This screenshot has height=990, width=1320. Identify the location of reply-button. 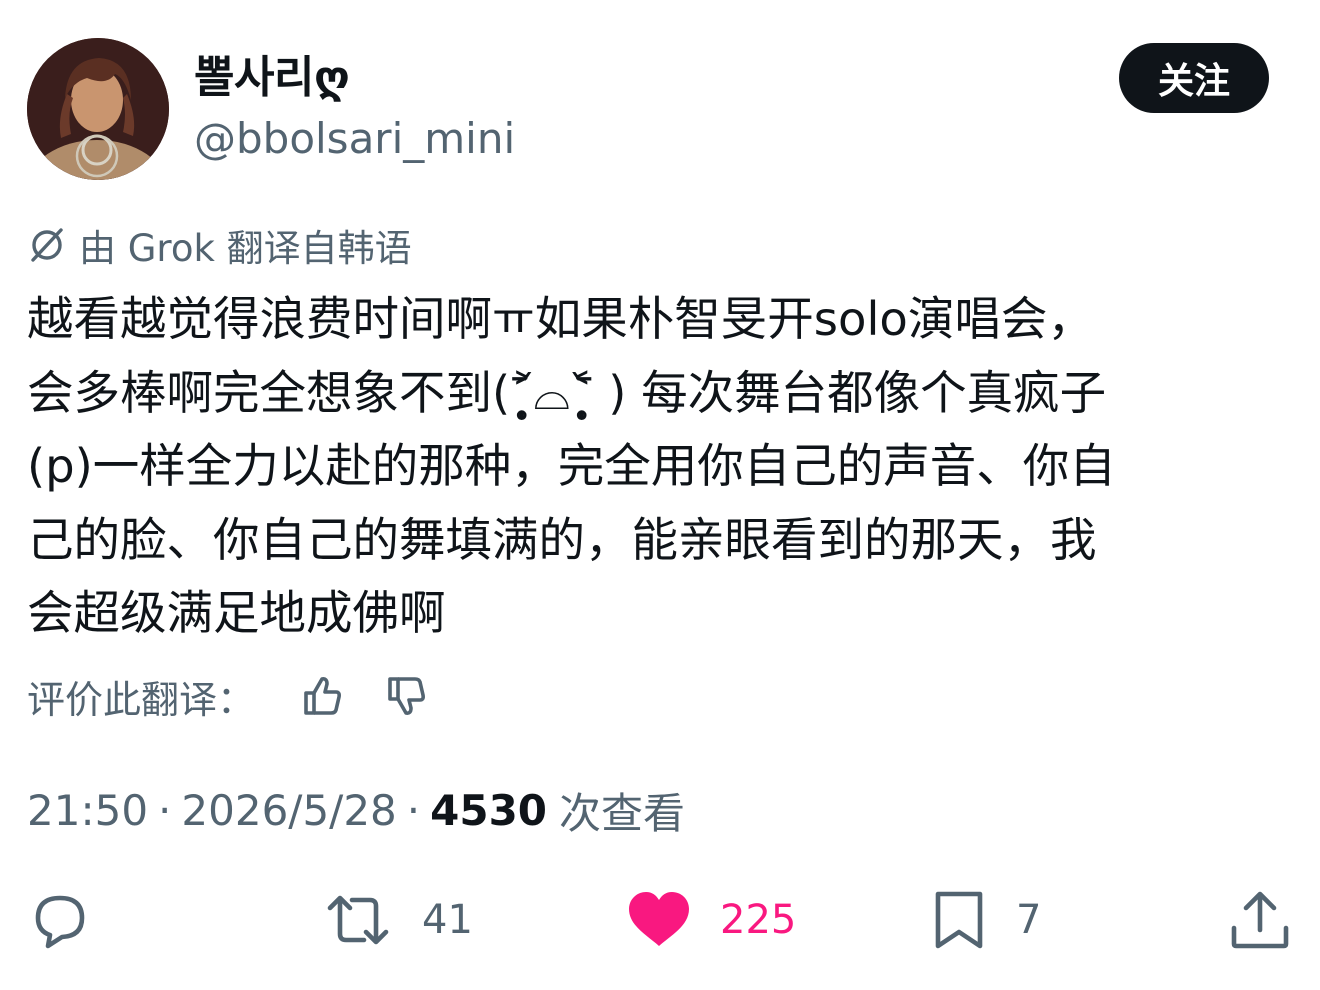
(60, 920).